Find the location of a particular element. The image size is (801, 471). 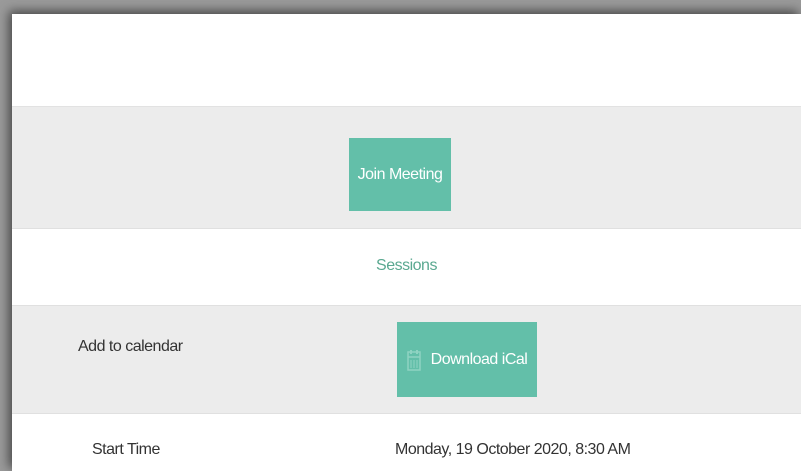

start-time-value: Monday, 19 October 2020, 8:30 AM is located at coordinates (513, 449).